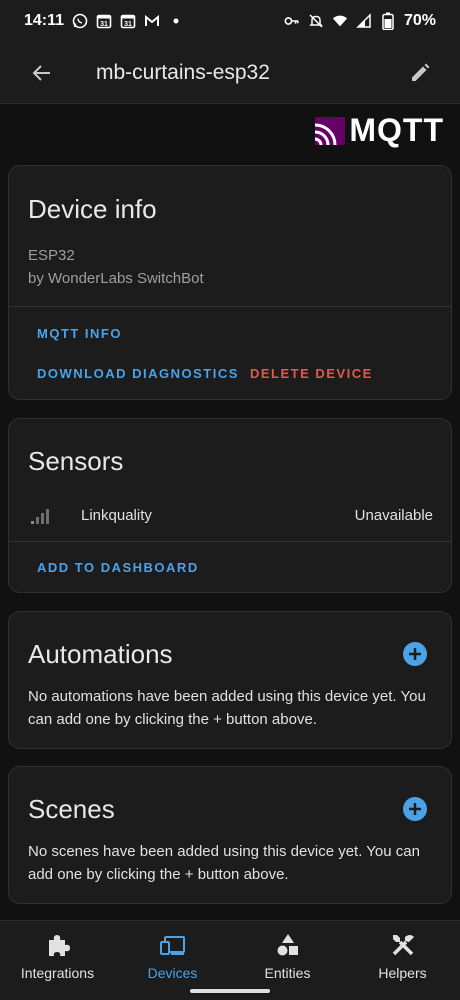  I want to click on bottom-nav: Integrations Devices Entities Helpers, so click(230, 960).